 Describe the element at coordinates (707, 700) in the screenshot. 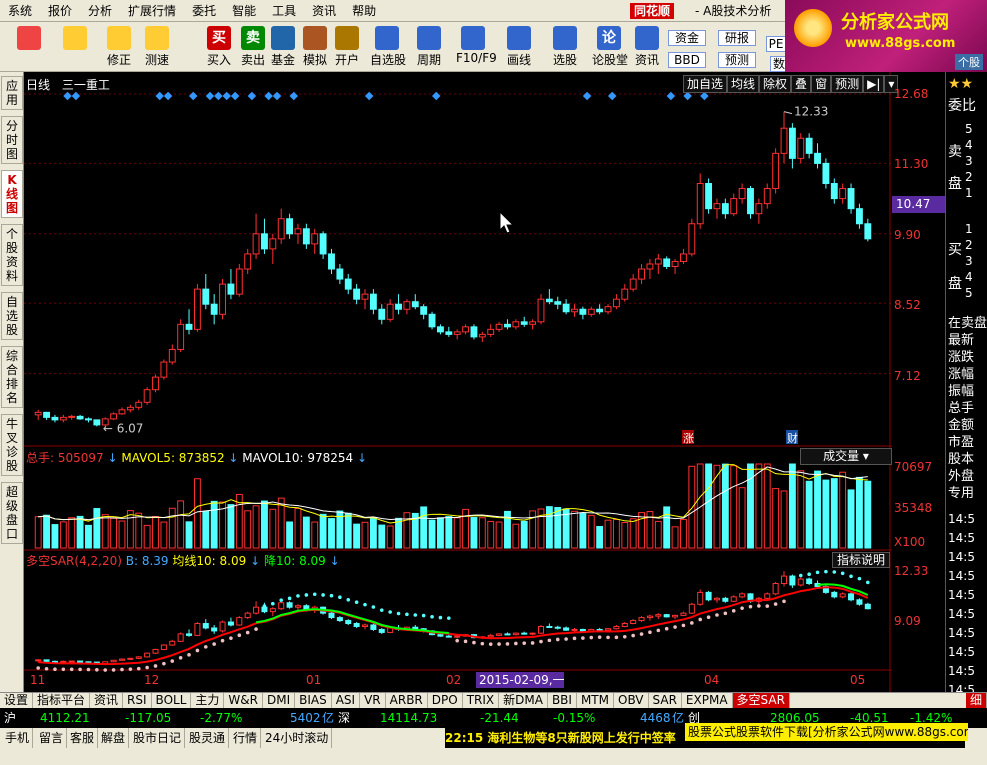

I see `indicator-tab: EXPMA` at that location.